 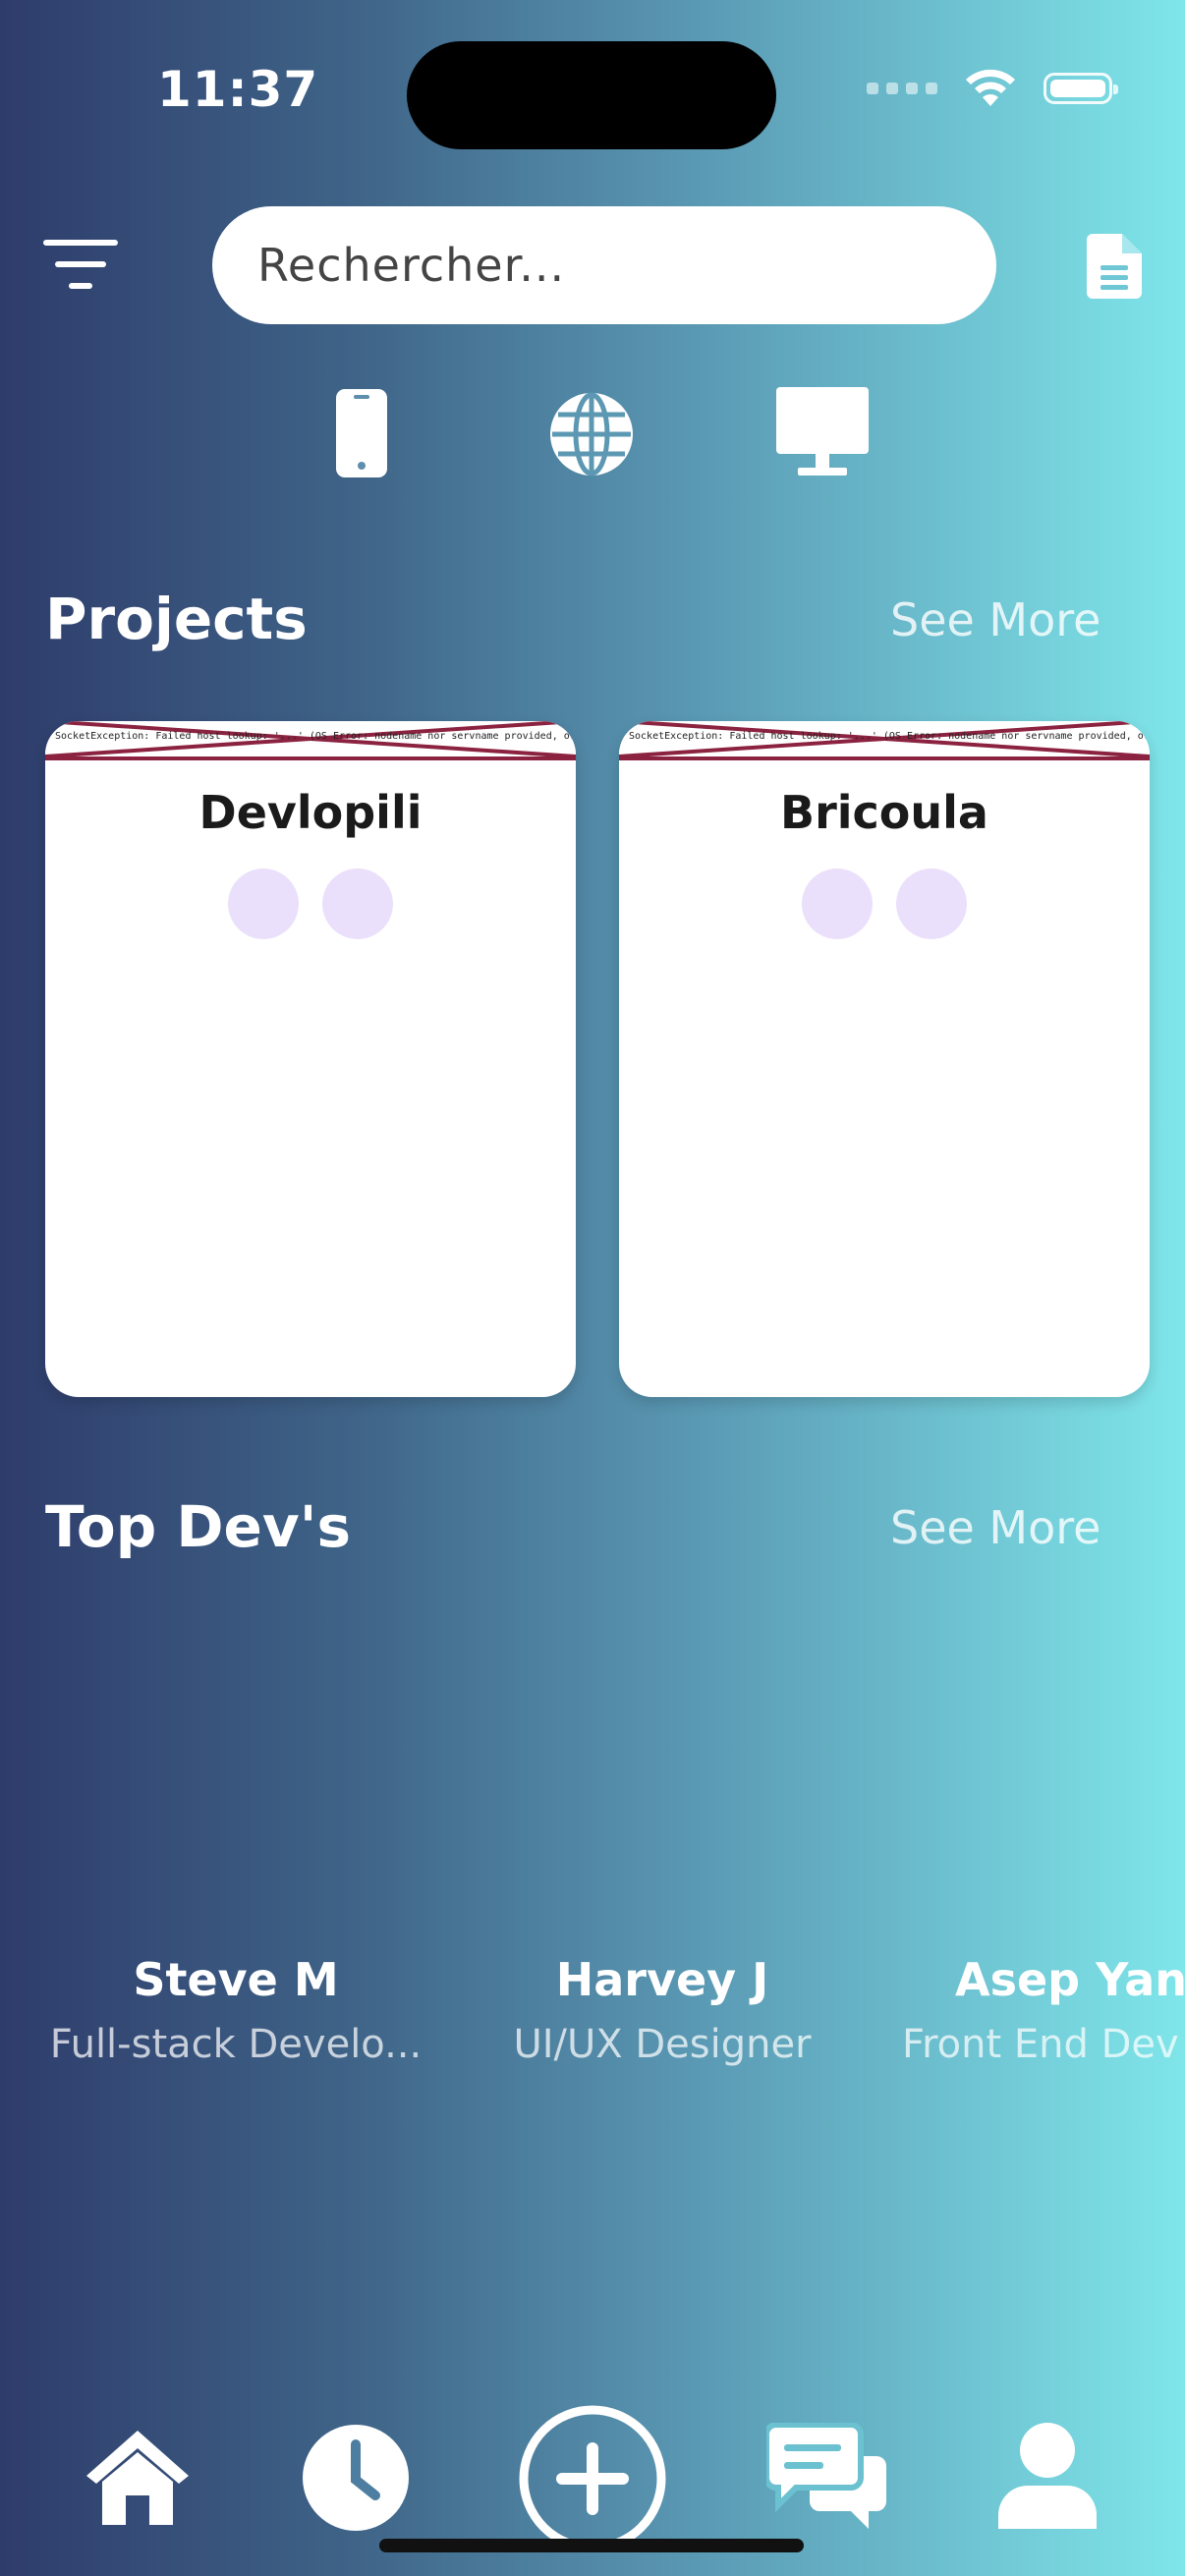 I want to click on home-indicator, so click(x=592, y=2545).